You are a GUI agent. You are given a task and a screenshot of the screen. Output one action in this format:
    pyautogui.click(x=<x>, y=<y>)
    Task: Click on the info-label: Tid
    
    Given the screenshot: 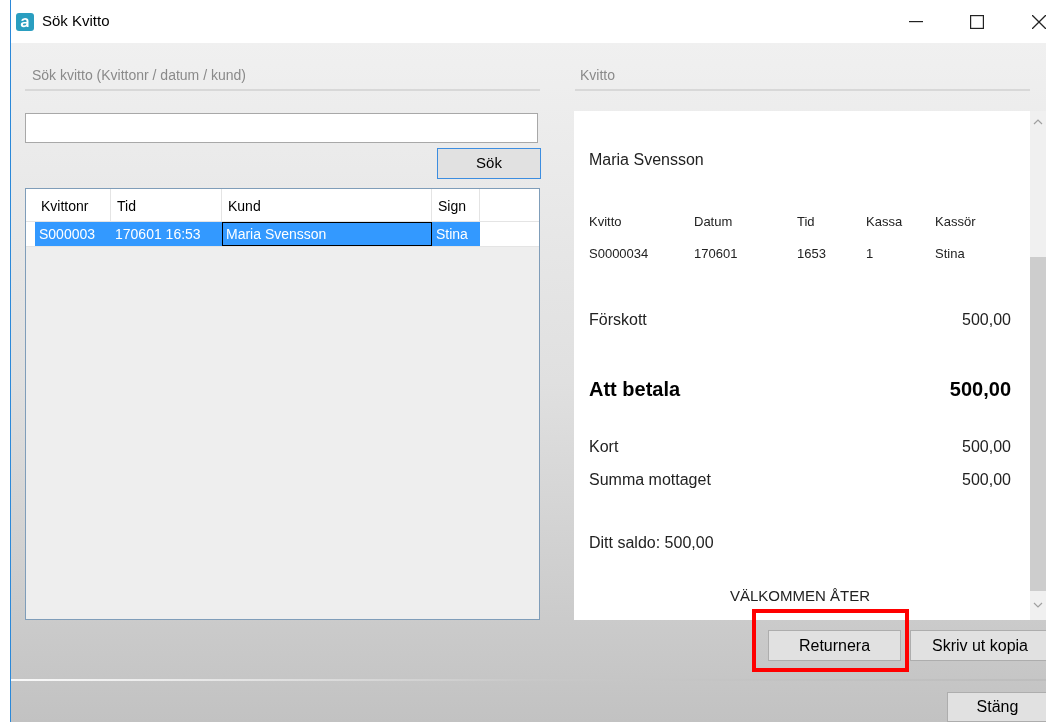 What is the action you would take?
    pyautogui.click(x=806, y=222)
    